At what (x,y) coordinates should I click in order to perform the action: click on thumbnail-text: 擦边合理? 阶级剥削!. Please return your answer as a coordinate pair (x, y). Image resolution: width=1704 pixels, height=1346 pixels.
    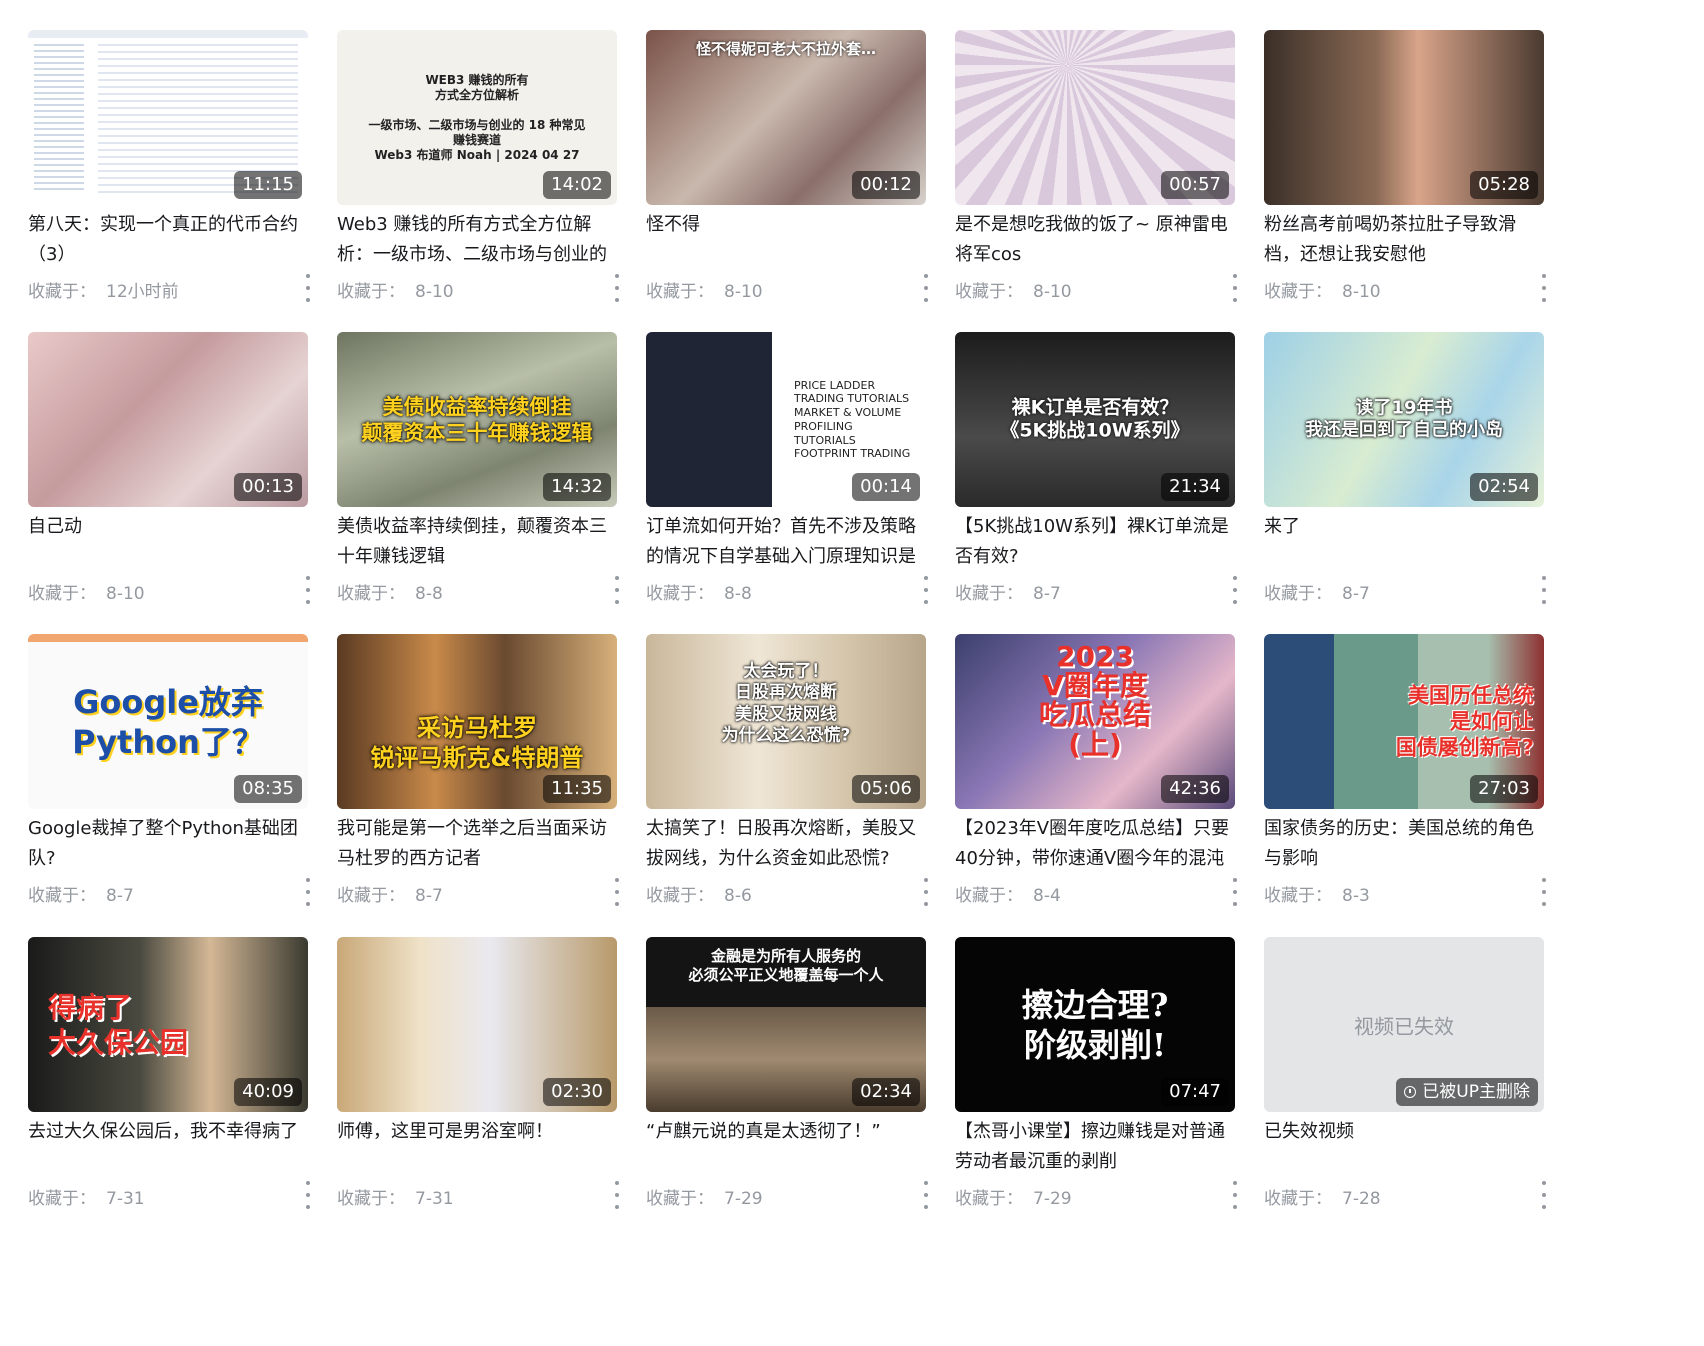
    Looking at the image, I should click on (1095, 1024).